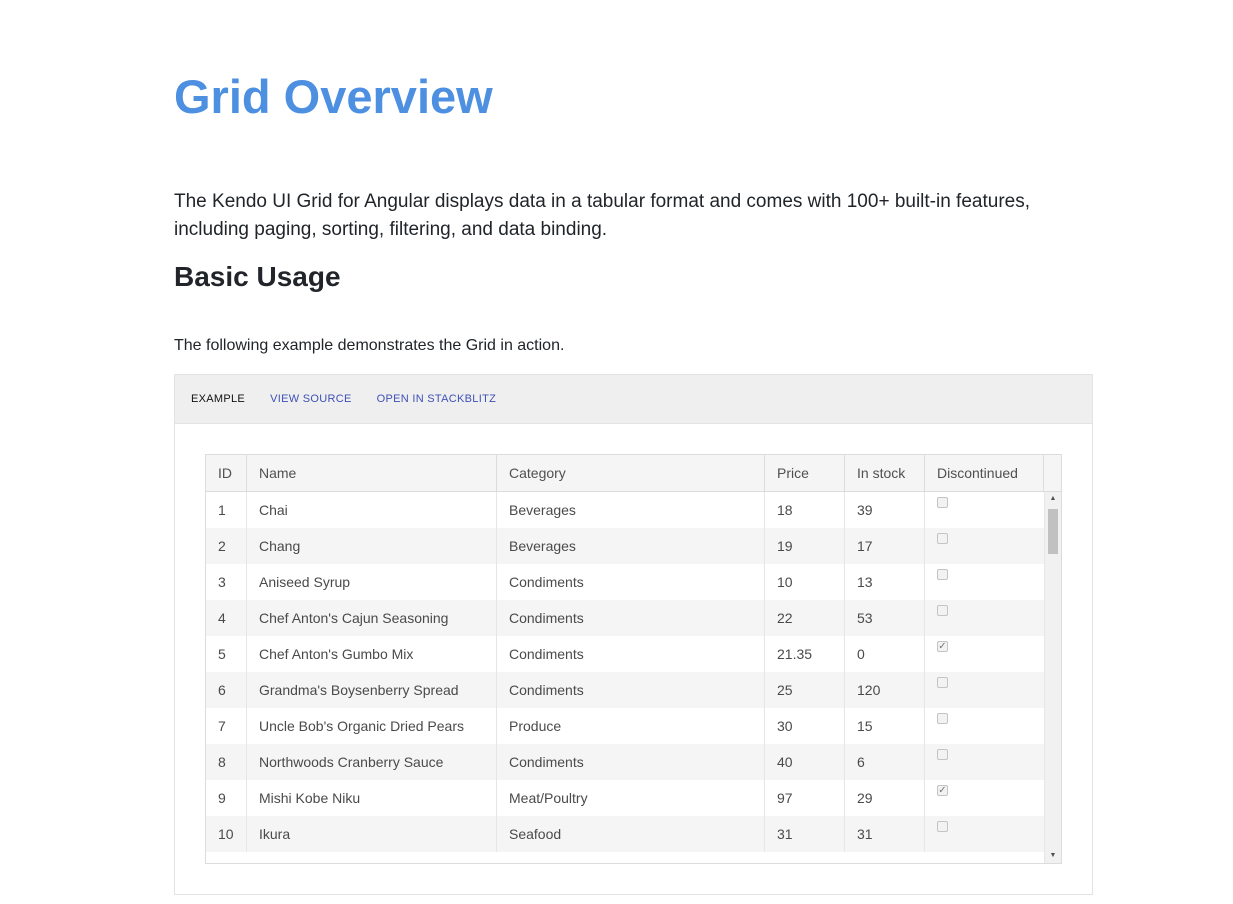 The width and height of the screenshot is (1233, 904). Describe the element at coordinates (885, 618) in the screenshot. I see `cell-in-stock: 53` at that location.